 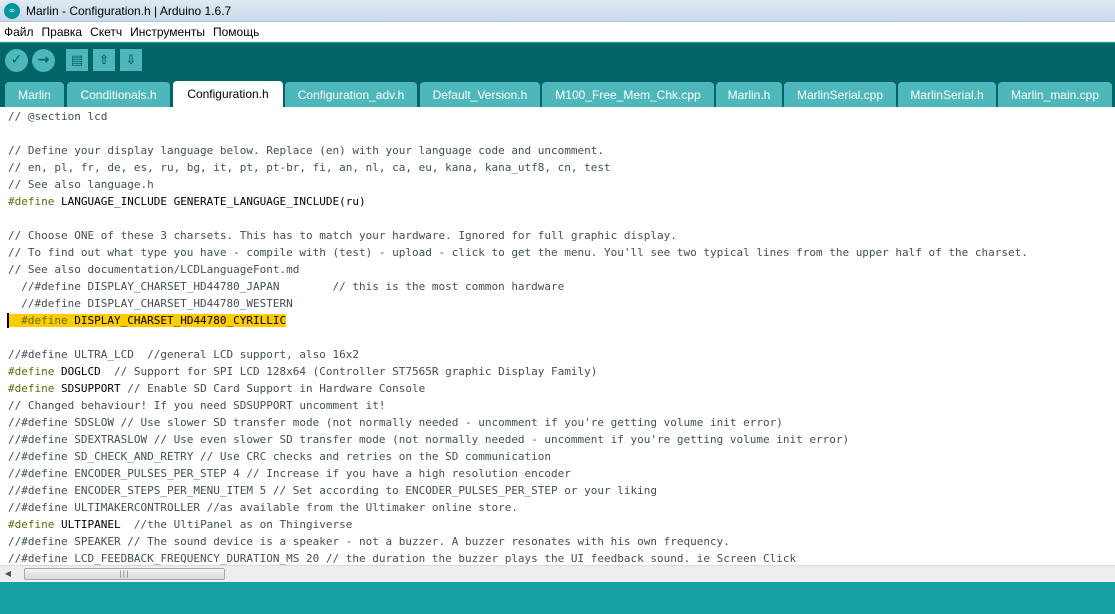 I want to click on arduino-logo-icon: ∞, so click(x=12, y=10).